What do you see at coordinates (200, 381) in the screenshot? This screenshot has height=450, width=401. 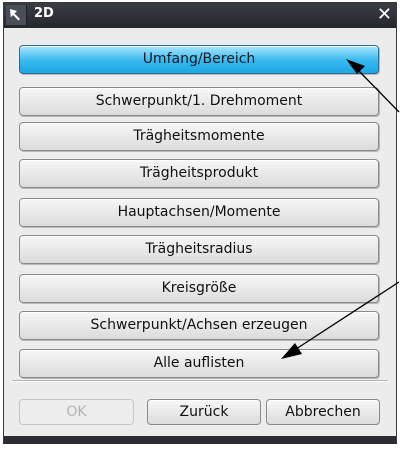 I see `separator` at bounding box center [200, 381].